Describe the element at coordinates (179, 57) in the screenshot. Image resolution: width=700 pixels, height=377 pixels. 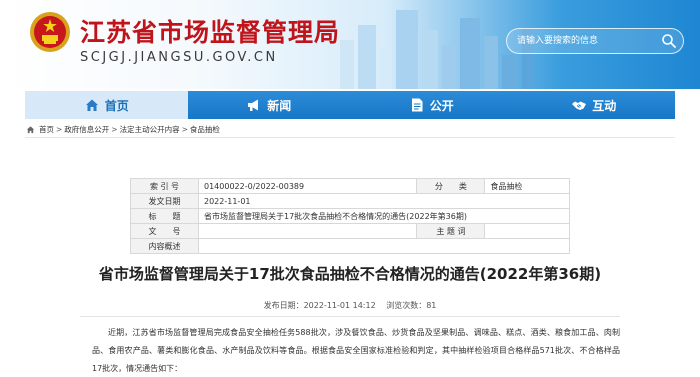
I see `site-domain: SCJGJ.JIANGSU.GOV.CN` at that location.